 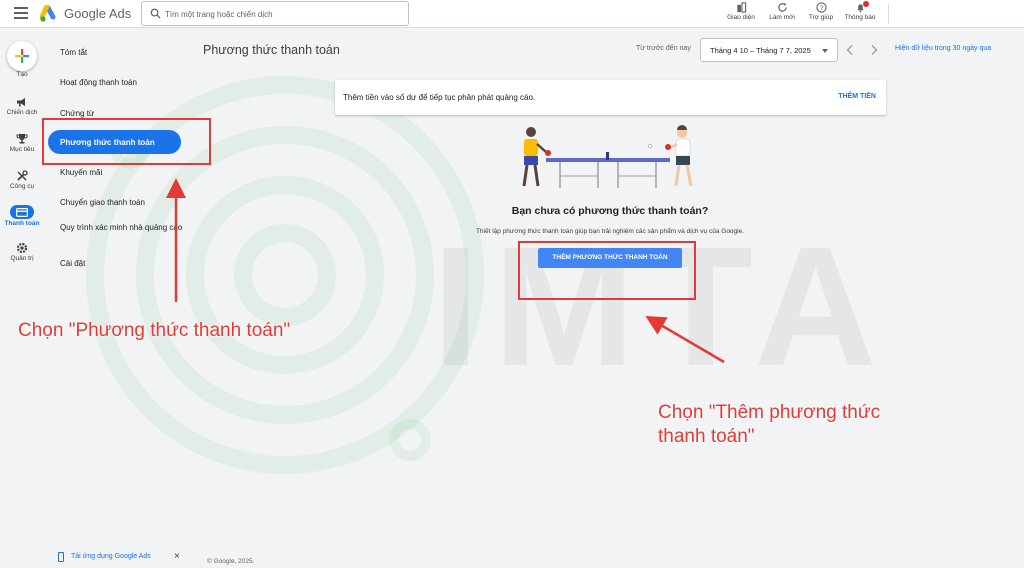 I want to click on rail-item-campaigns: Chiến dịch, so click(x=22, y=110).